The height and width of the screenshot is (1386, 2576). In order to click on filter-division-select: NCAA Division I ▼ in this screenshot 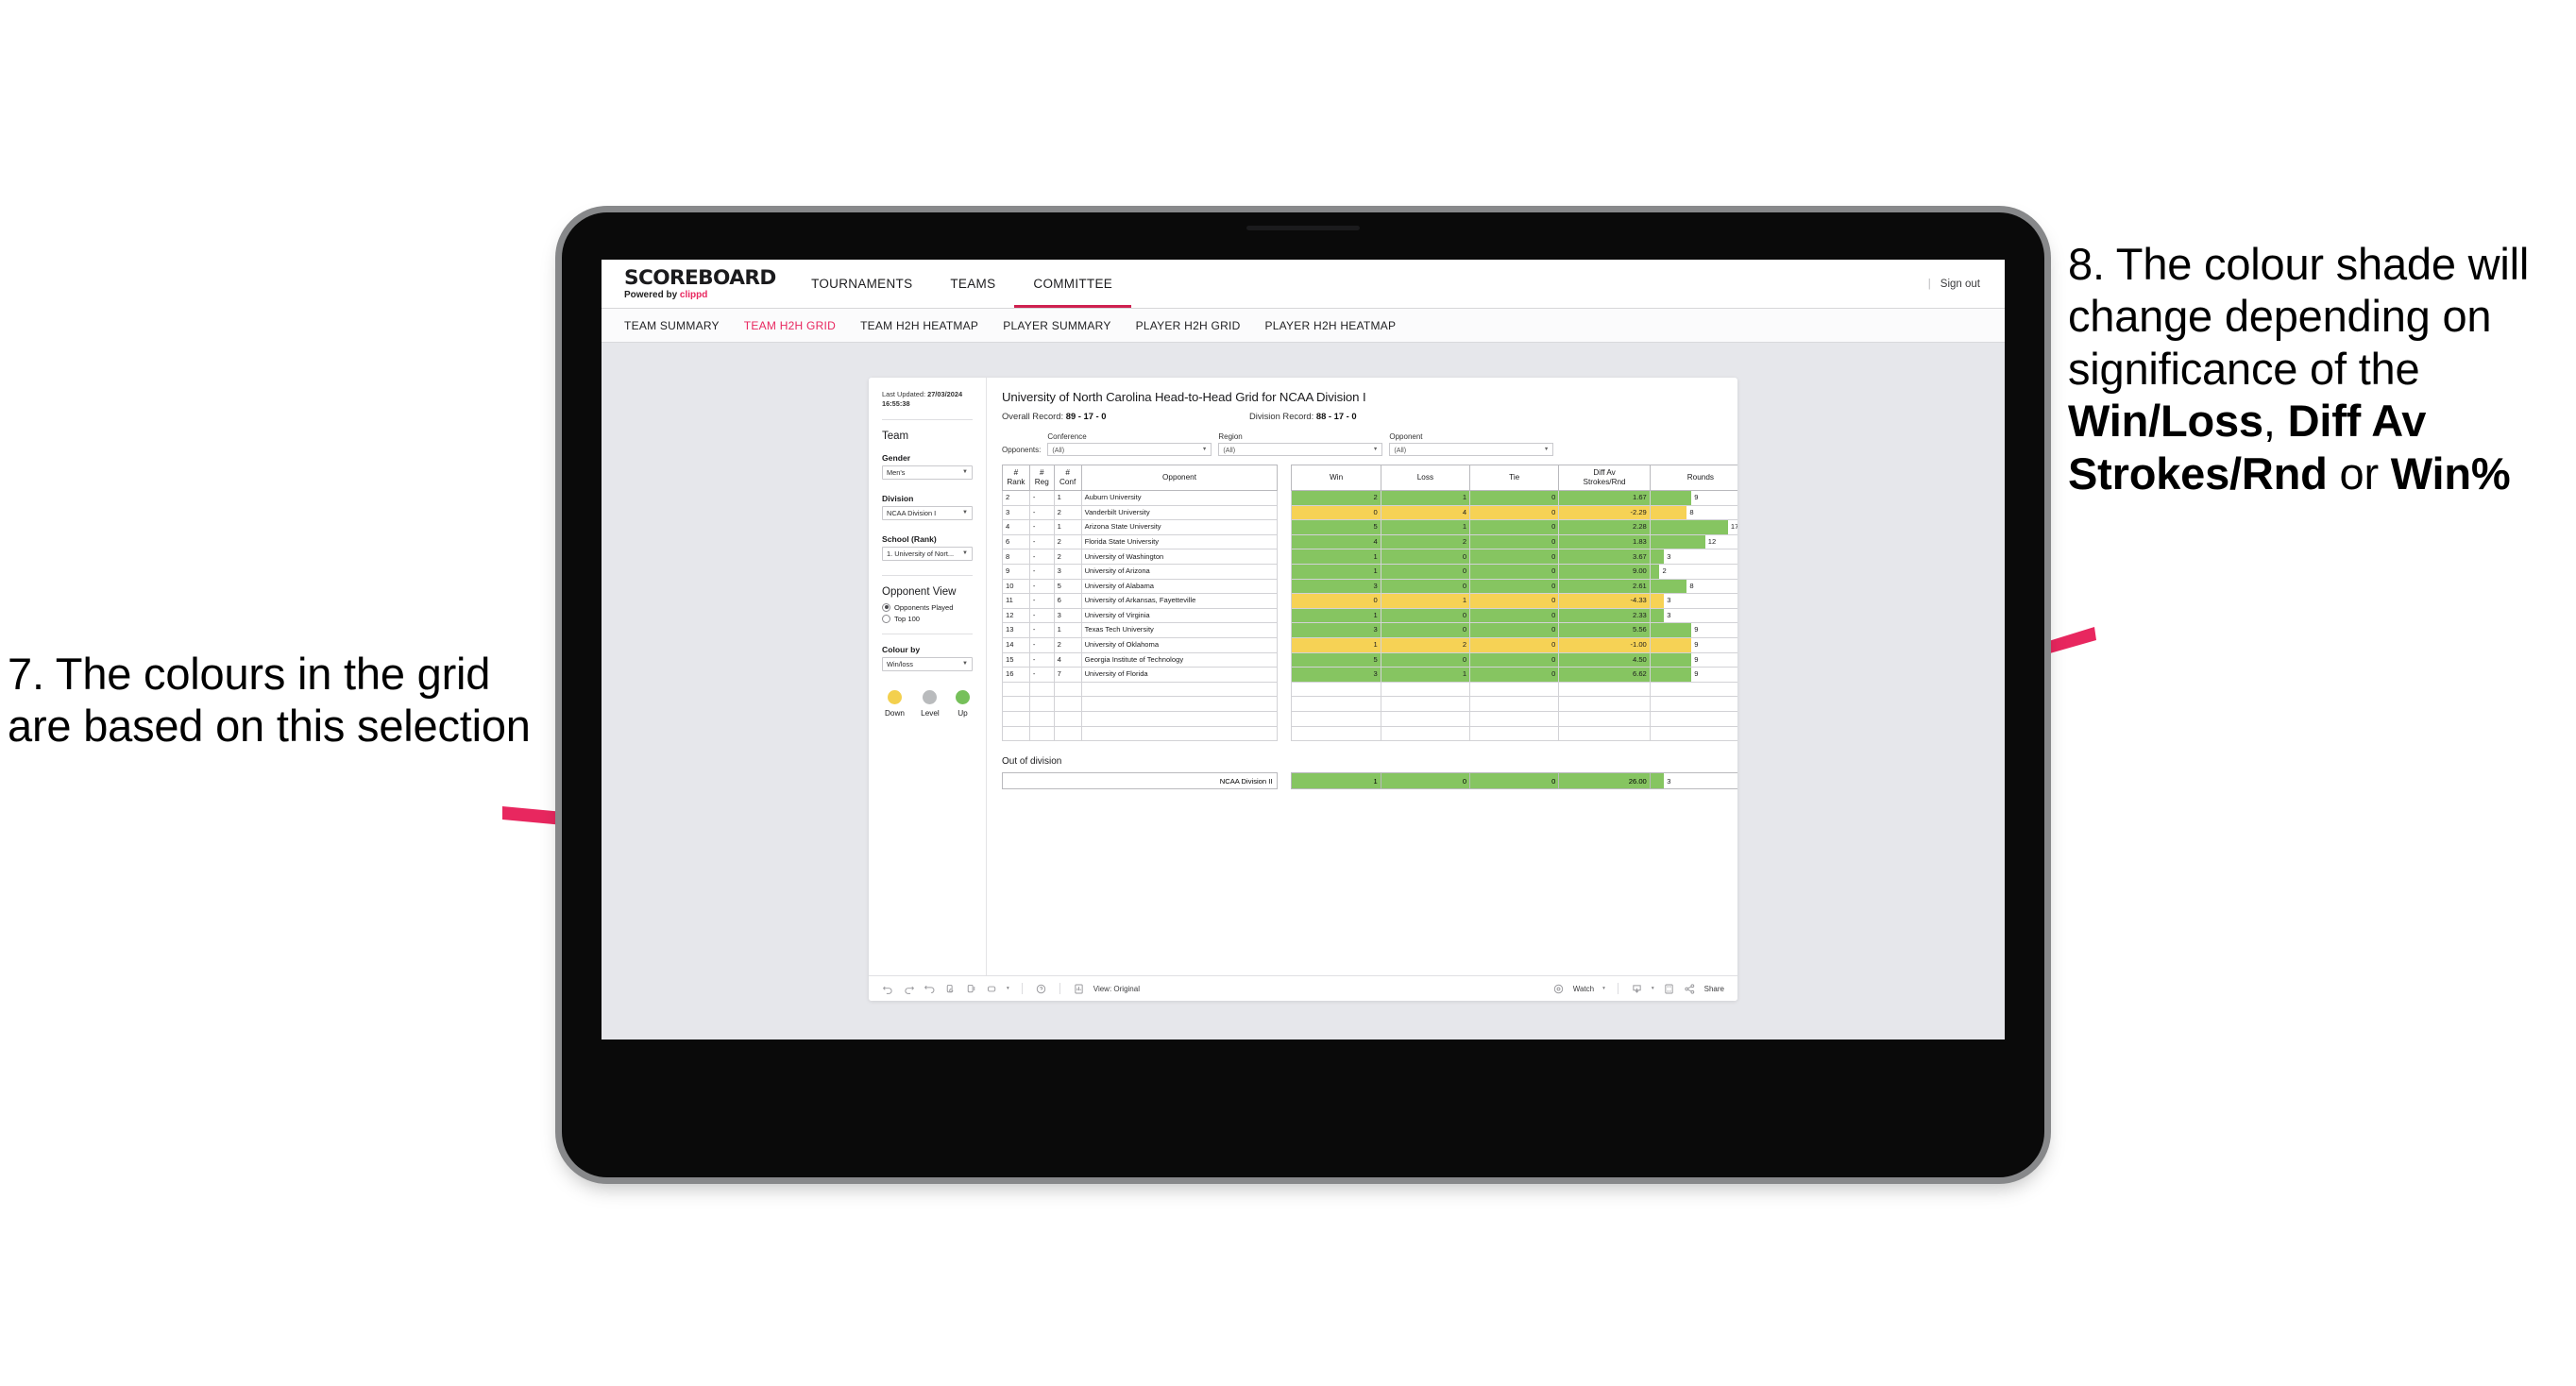, I will do `click(927, 512)`.